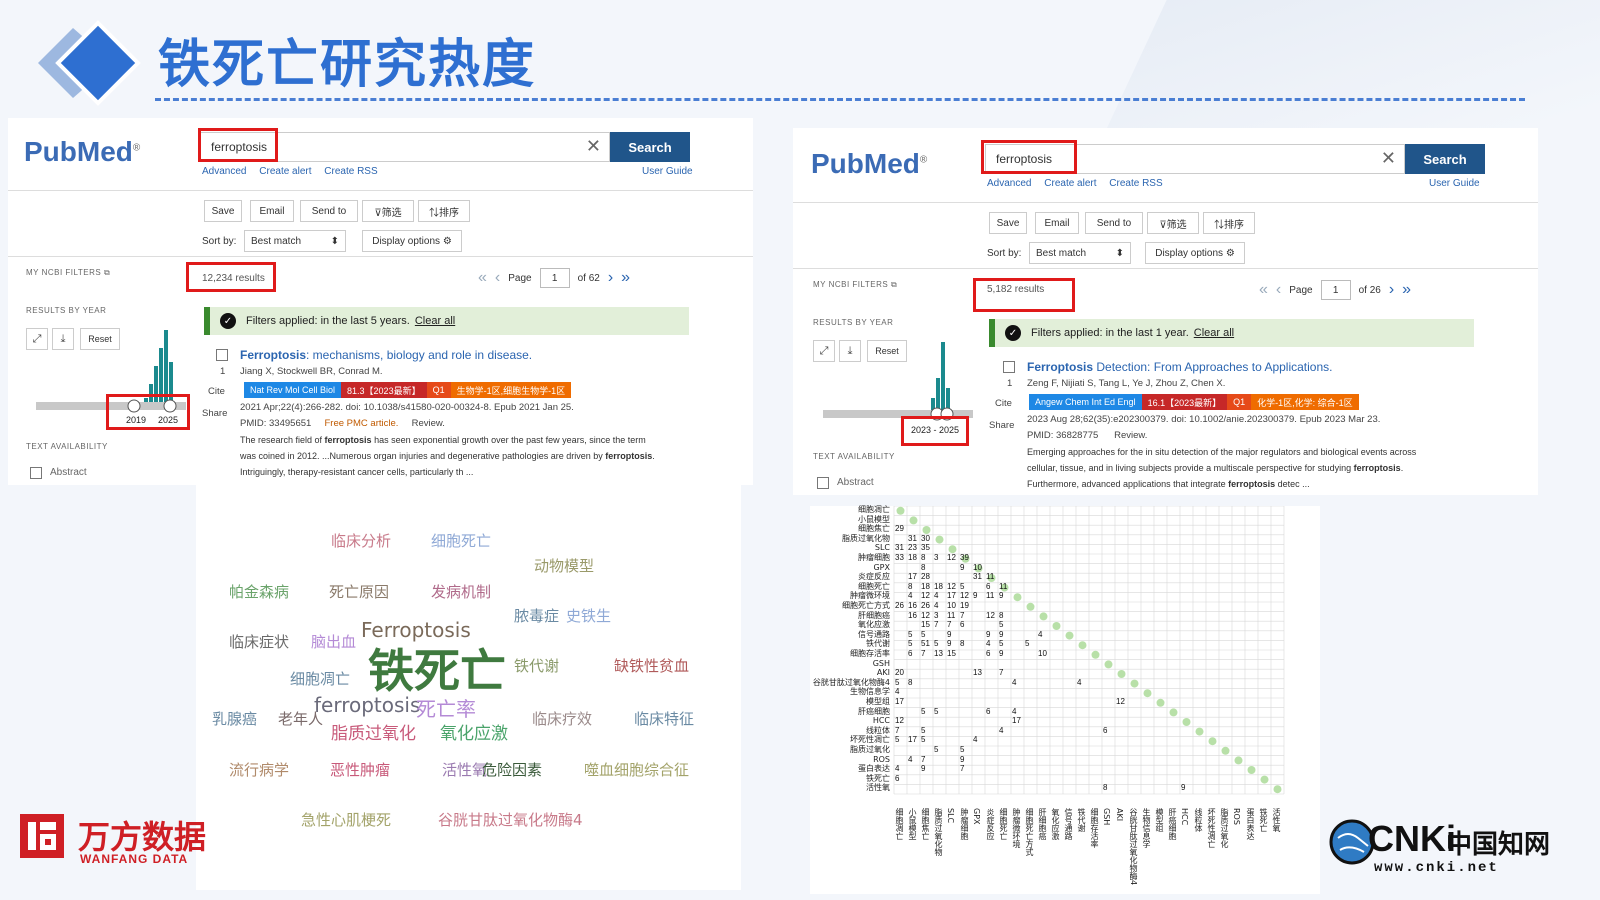 Image resolution: width=1600 pixels, height=900 pixels. I want to click on heatmap-col-label: 细胞死亡方式, so click(1029, 832).